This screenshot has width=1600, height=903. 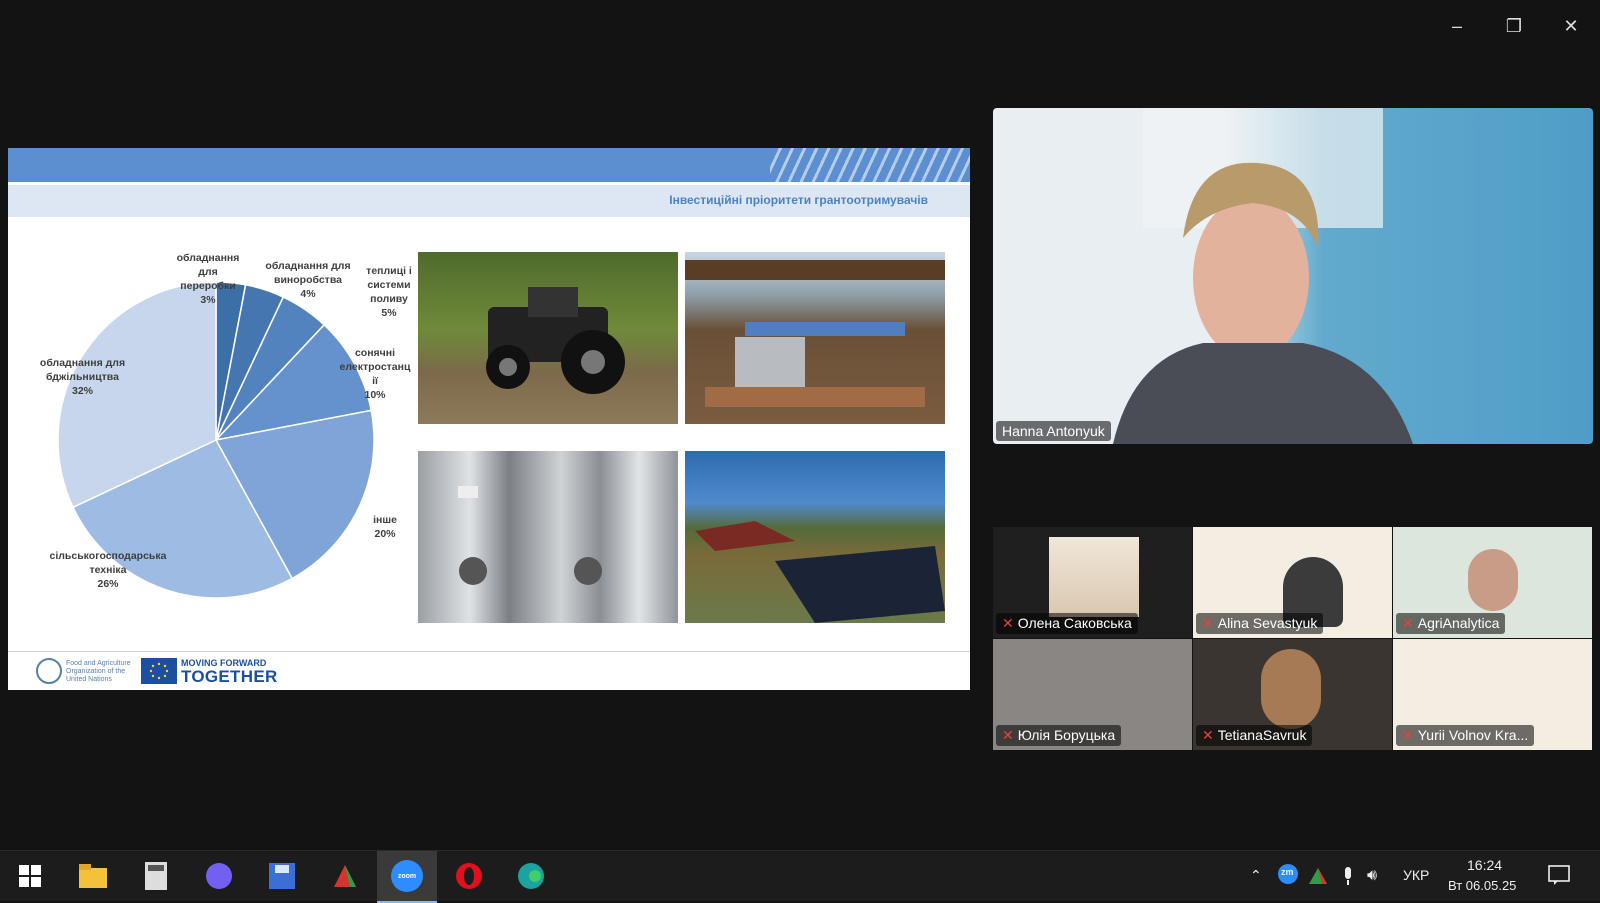 I want to click on file-explorer-icon, so click(x=93, y=876).